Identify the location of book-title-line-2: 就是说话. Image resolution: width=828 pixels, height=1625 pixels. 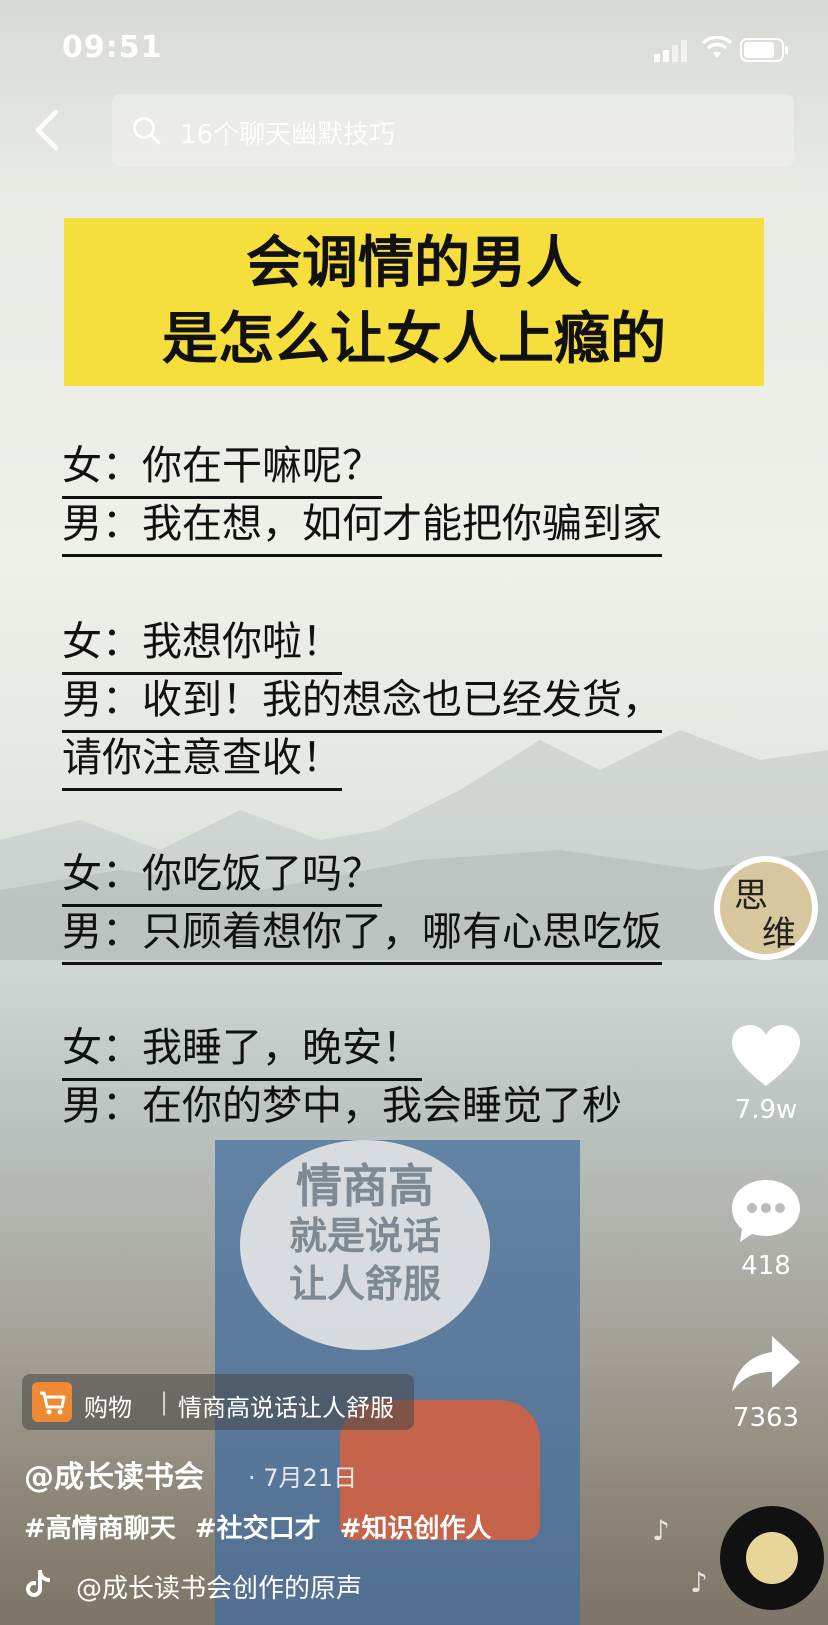
(364, 1236).